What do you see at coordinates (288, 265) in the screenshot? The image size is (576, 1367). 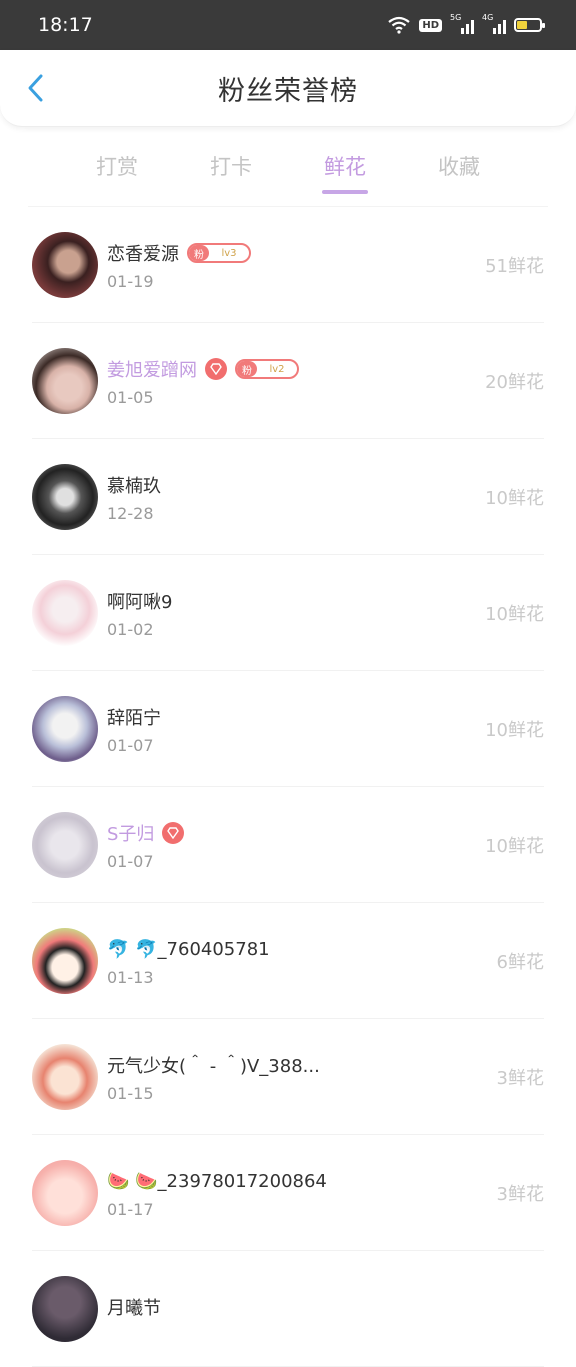 I see `list-item: 恋香爱源 粉 lv3 01-19 51鲜花` at bounding box center [288, 265].